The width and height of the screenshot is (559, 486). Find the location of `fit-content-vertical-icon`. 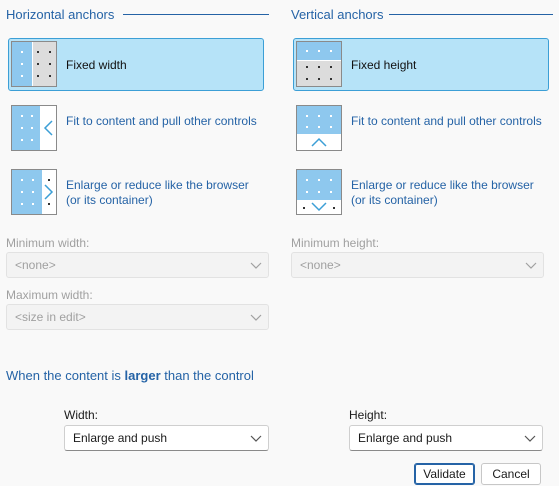

fit-content-vertical-icon is located at coordinates (319, 128).